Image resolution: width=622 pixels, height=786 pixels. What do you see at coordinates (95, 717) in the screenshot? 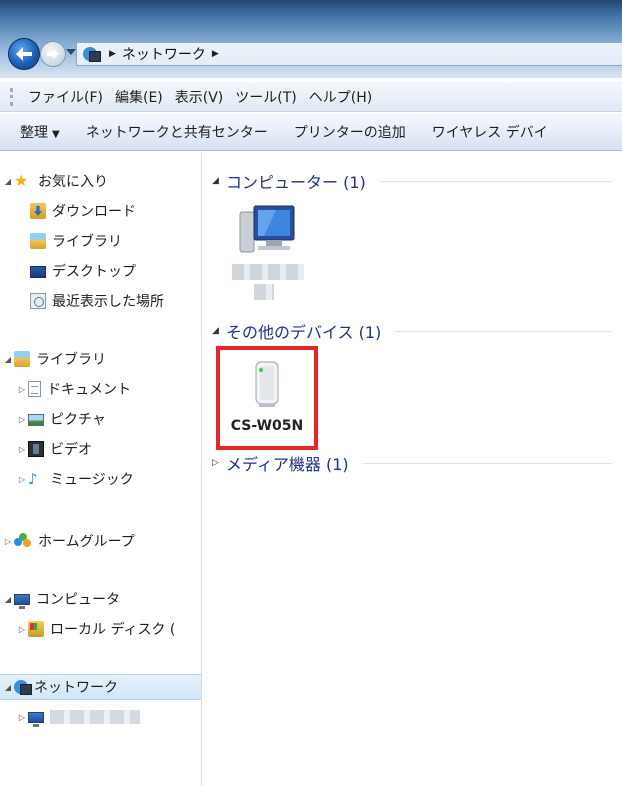
I see `redacted-computer-name` at bounding box center [95, 717].